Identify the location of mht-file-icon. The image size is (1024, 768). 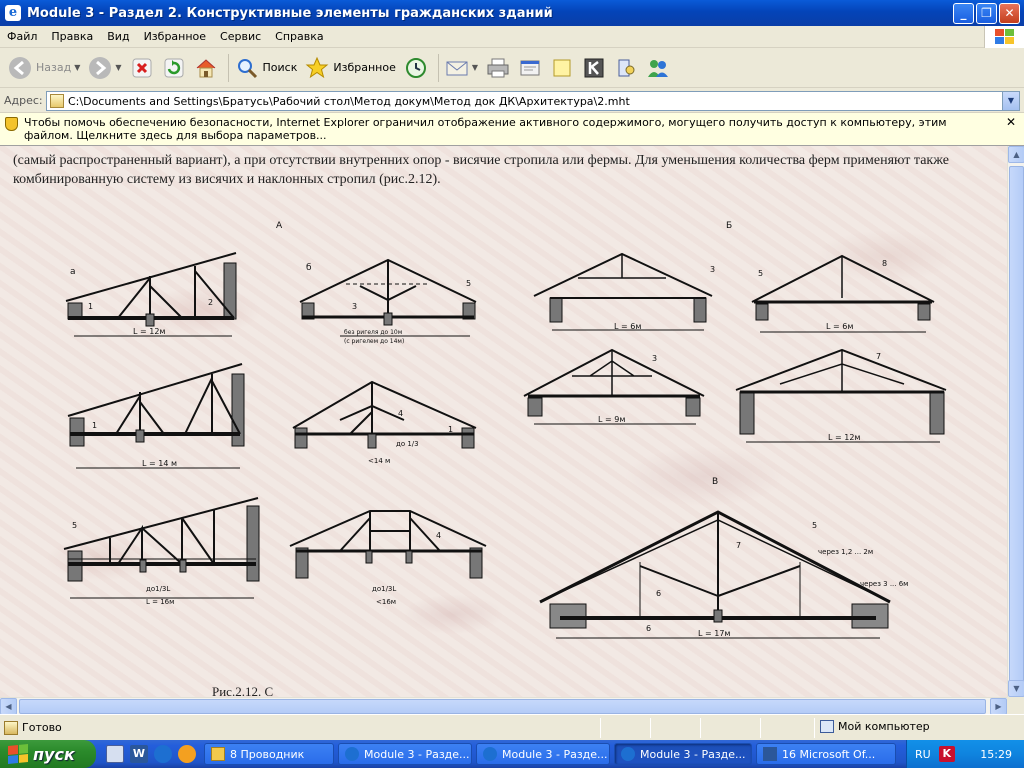
(57, 101).